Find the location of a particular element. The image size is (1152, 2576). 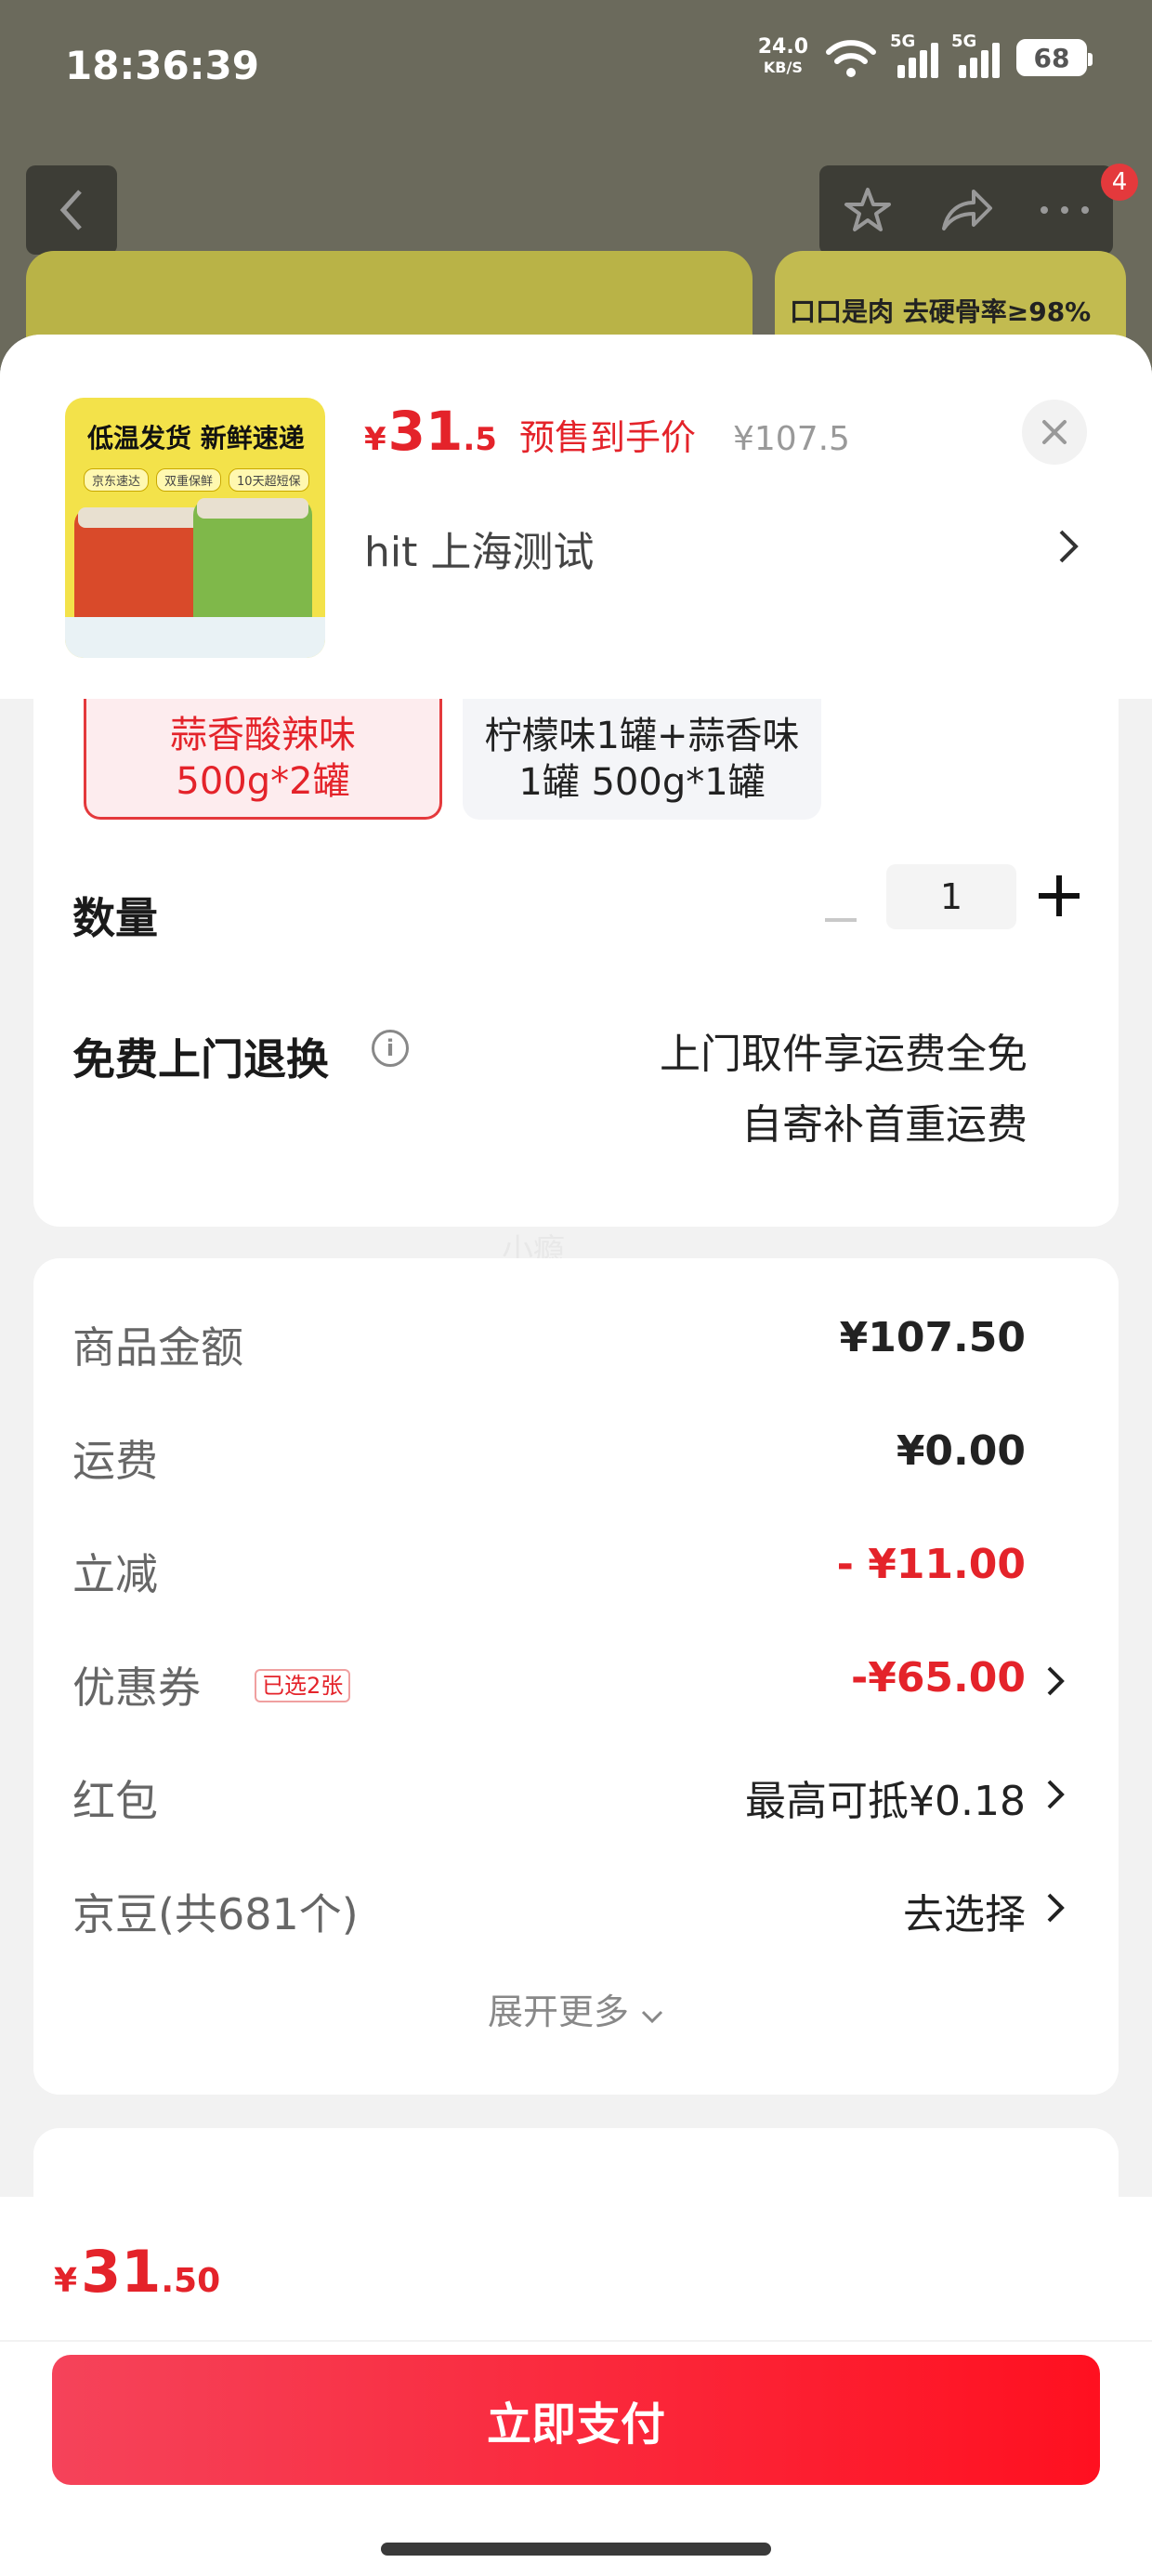

return-service-line1: 上门取件享运费全免 is located at coordinates (844, 1054).